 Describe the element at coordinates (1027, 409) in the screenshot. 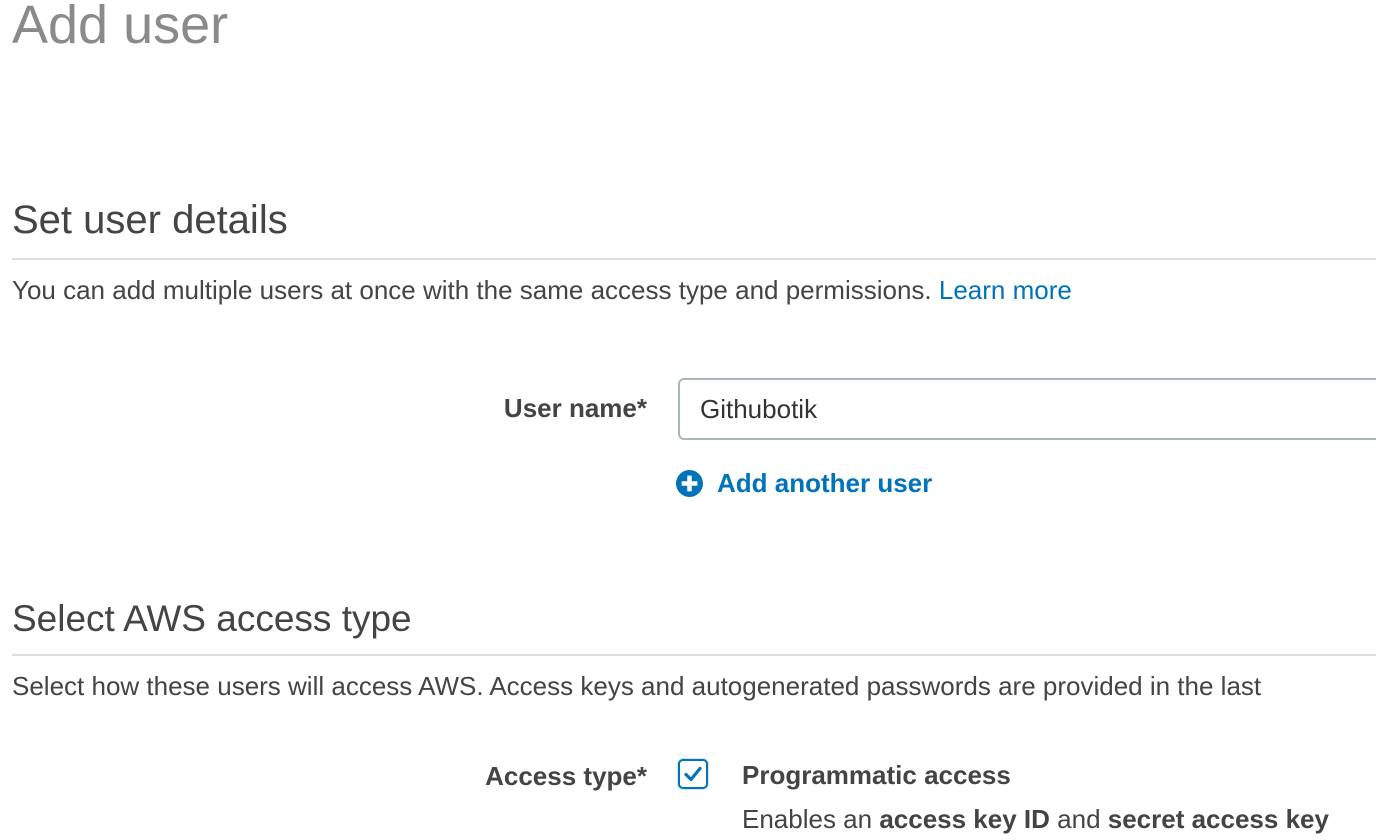

I see `user-name-input` at that location.